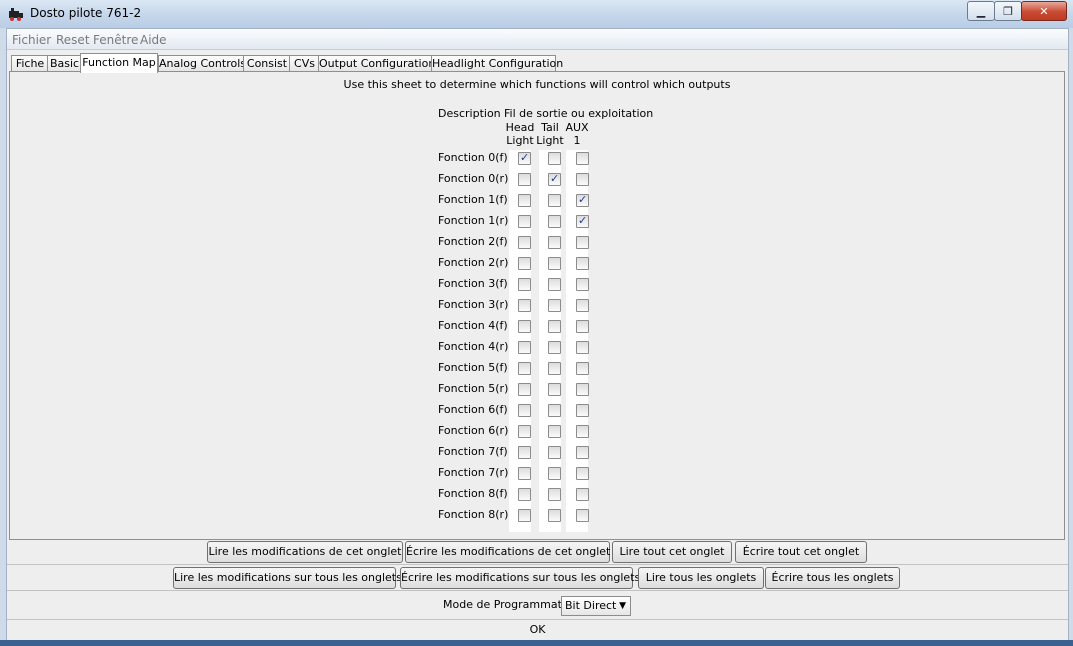  Describe the element at coordinates (202, 63) in the screenshot. I see `tab-analog-controls: Analog Controls` at that location.